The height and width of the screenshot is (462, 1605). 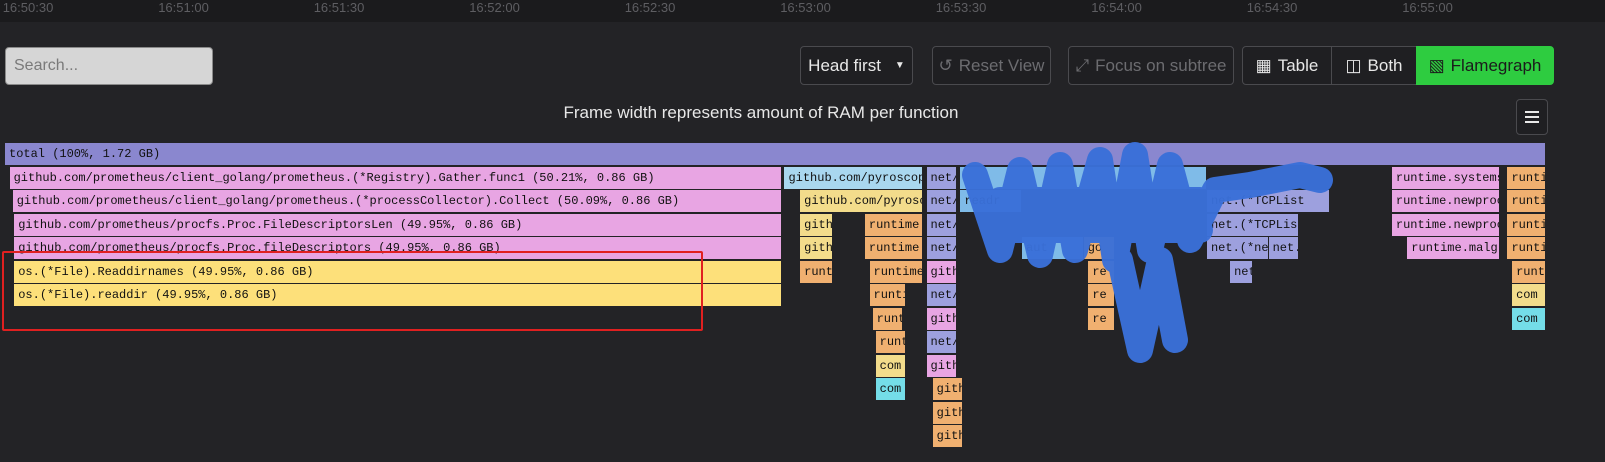 I want to click on flamegraph-frame: go, so click(x=1099, y=248).